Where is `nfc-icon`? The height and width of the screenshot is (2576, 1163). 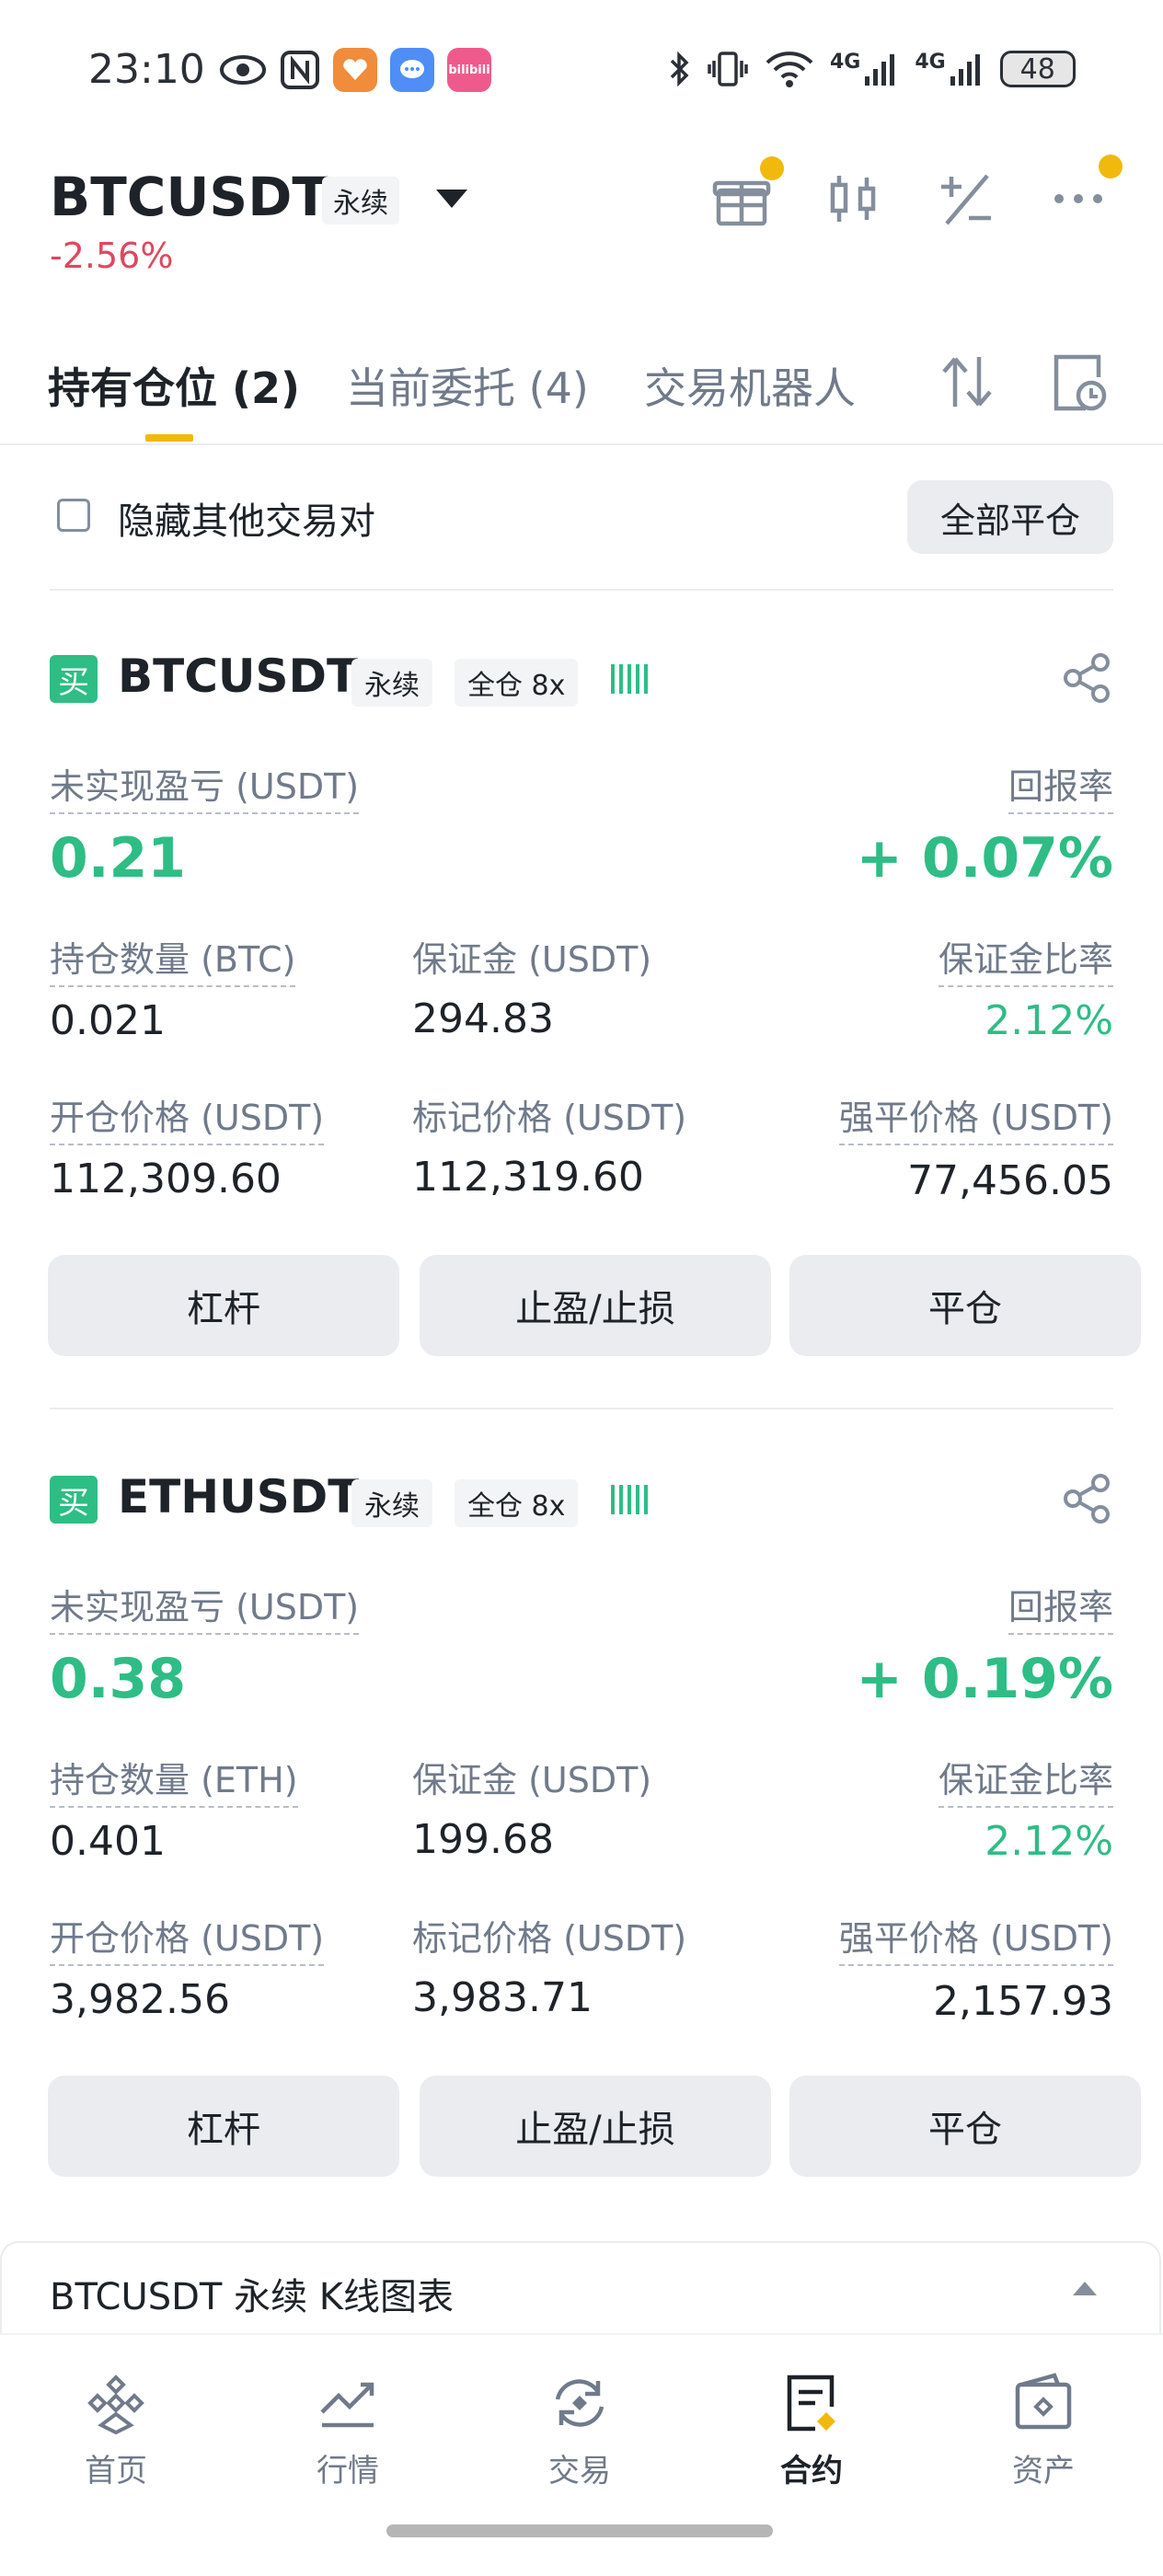
nfc-icon is located at coordinates (300, 70).